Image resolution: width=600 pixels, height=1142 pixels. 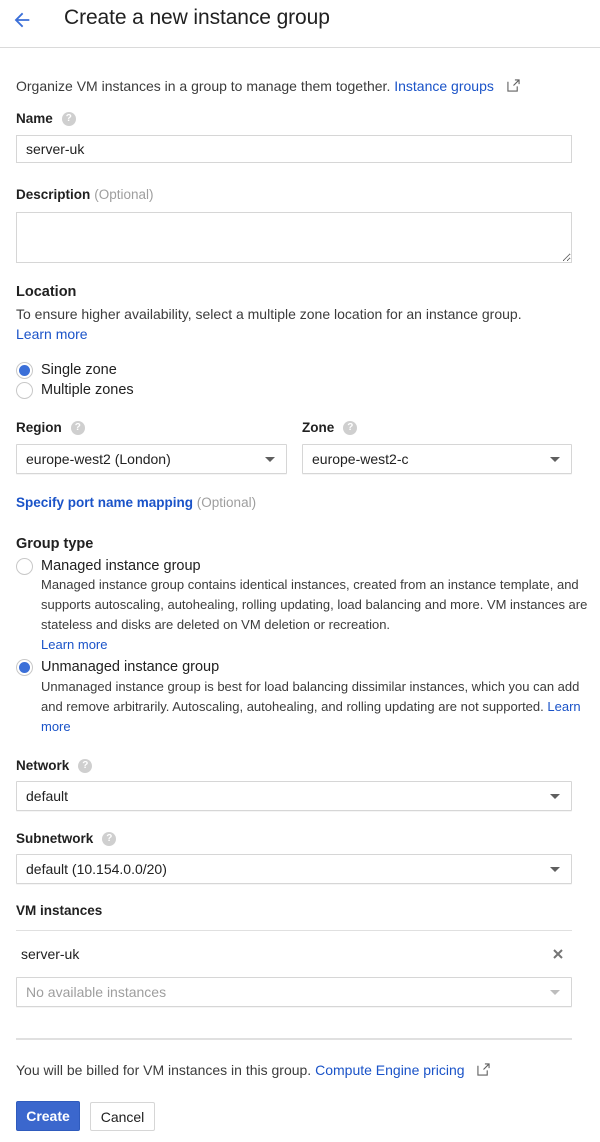 I want to click on arrow-back-icon, so click(x=22, y=20).